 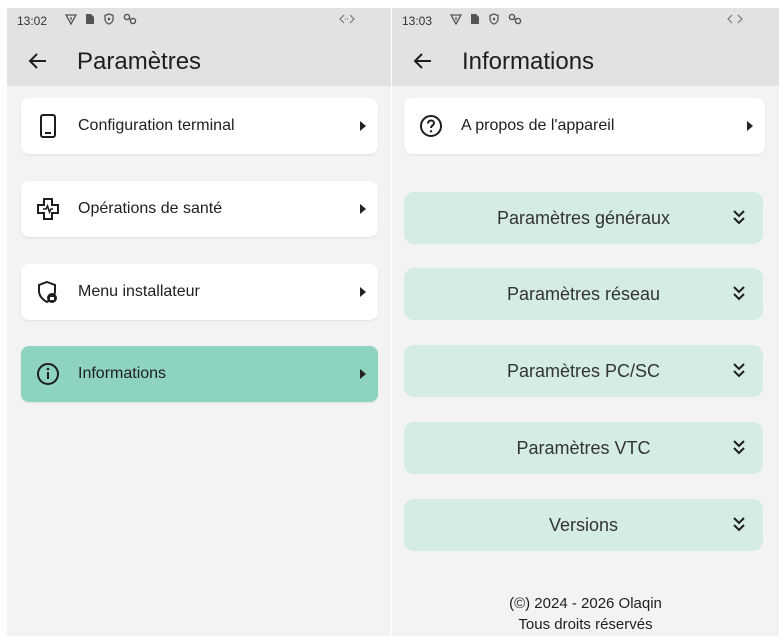 What do you see at coordinates (48, 126) in the screenshot?
I see `phone-icon` at bounding box center [48, 126].